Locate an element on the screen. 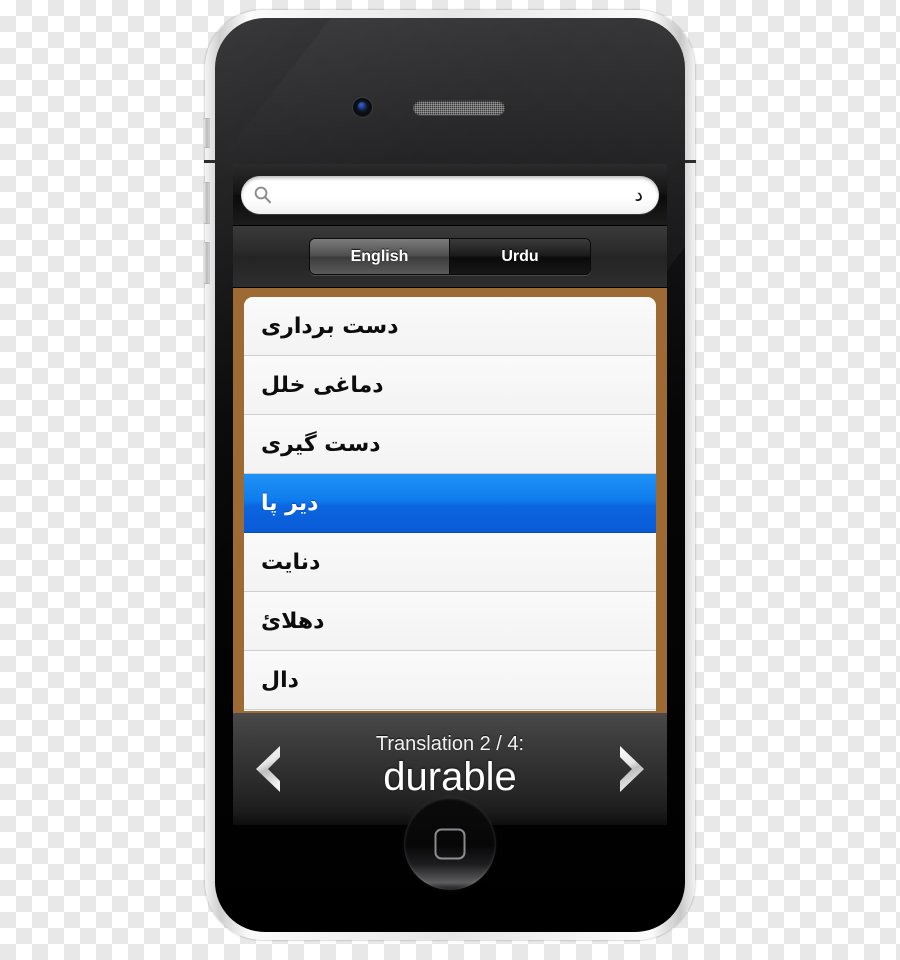  tab-english: English is located at coordinates (380, 256).